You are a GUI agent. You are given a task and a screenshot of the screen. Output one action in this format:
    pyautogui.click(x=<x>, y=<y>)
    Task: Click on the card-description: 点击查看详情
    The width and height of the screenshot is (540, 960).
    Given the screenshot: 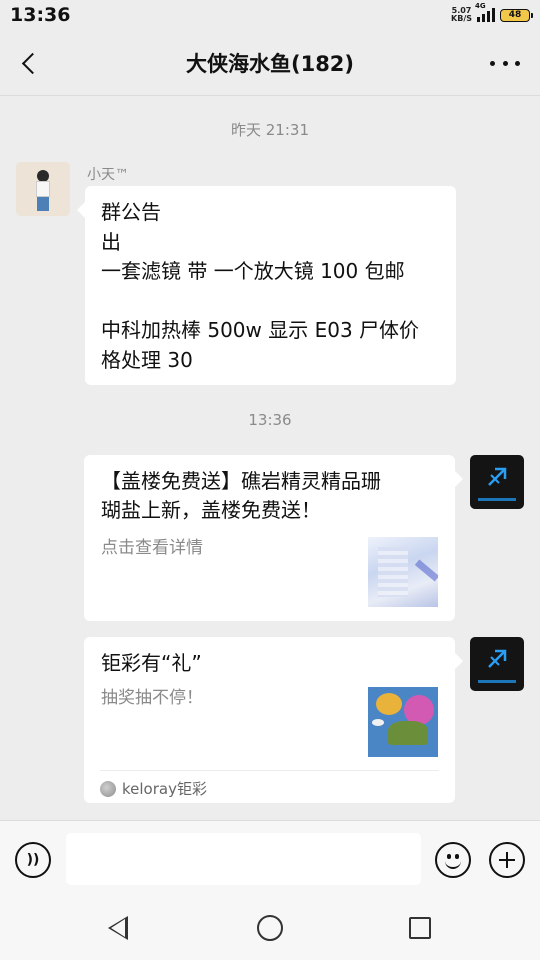 What is the action you would take?
    pyautogui.click(x=152, y=548)
    